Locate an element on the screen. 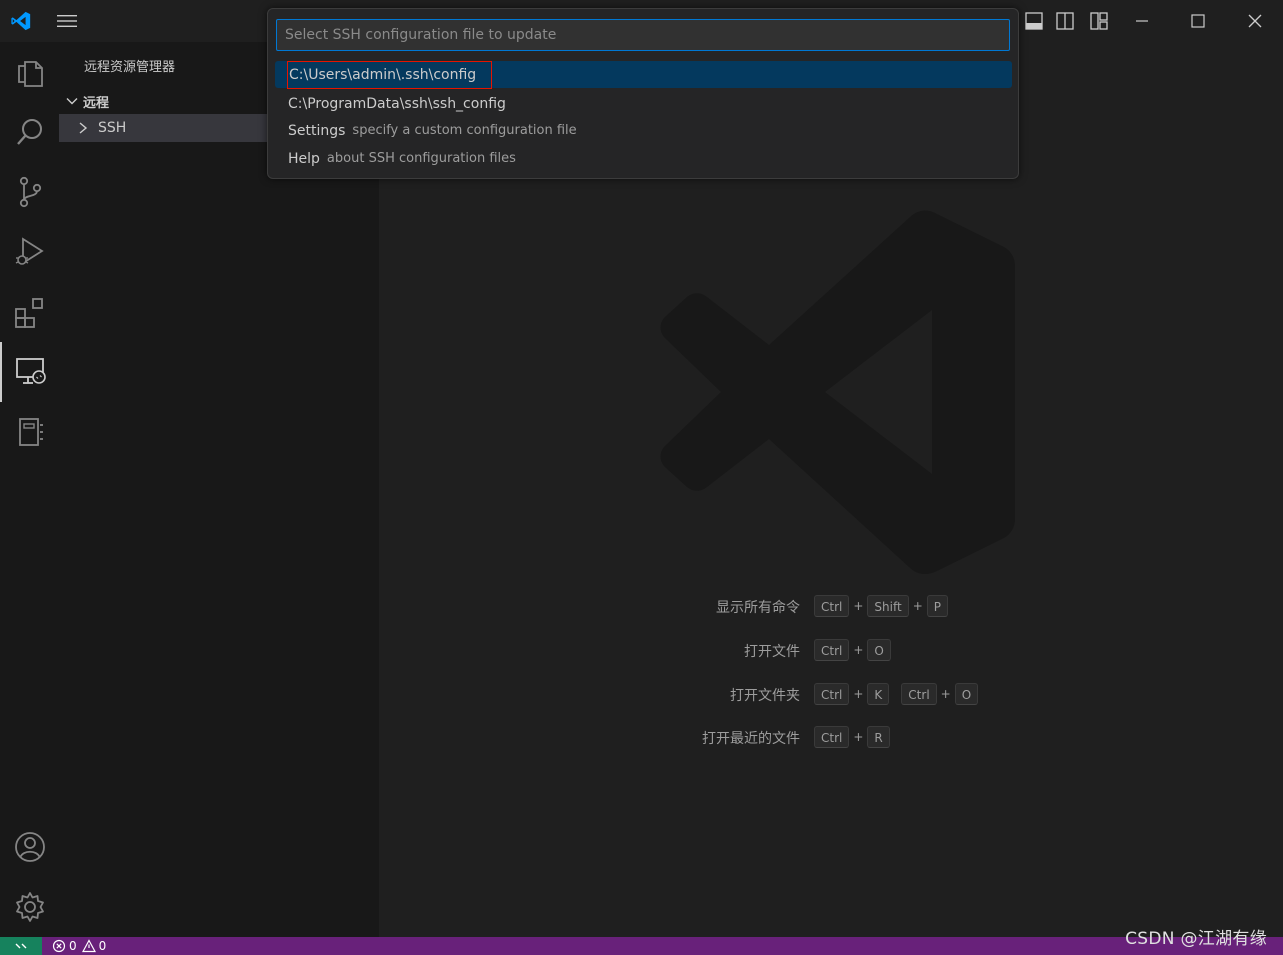  customize-layout-icon is located at coordinates (1099, 21).